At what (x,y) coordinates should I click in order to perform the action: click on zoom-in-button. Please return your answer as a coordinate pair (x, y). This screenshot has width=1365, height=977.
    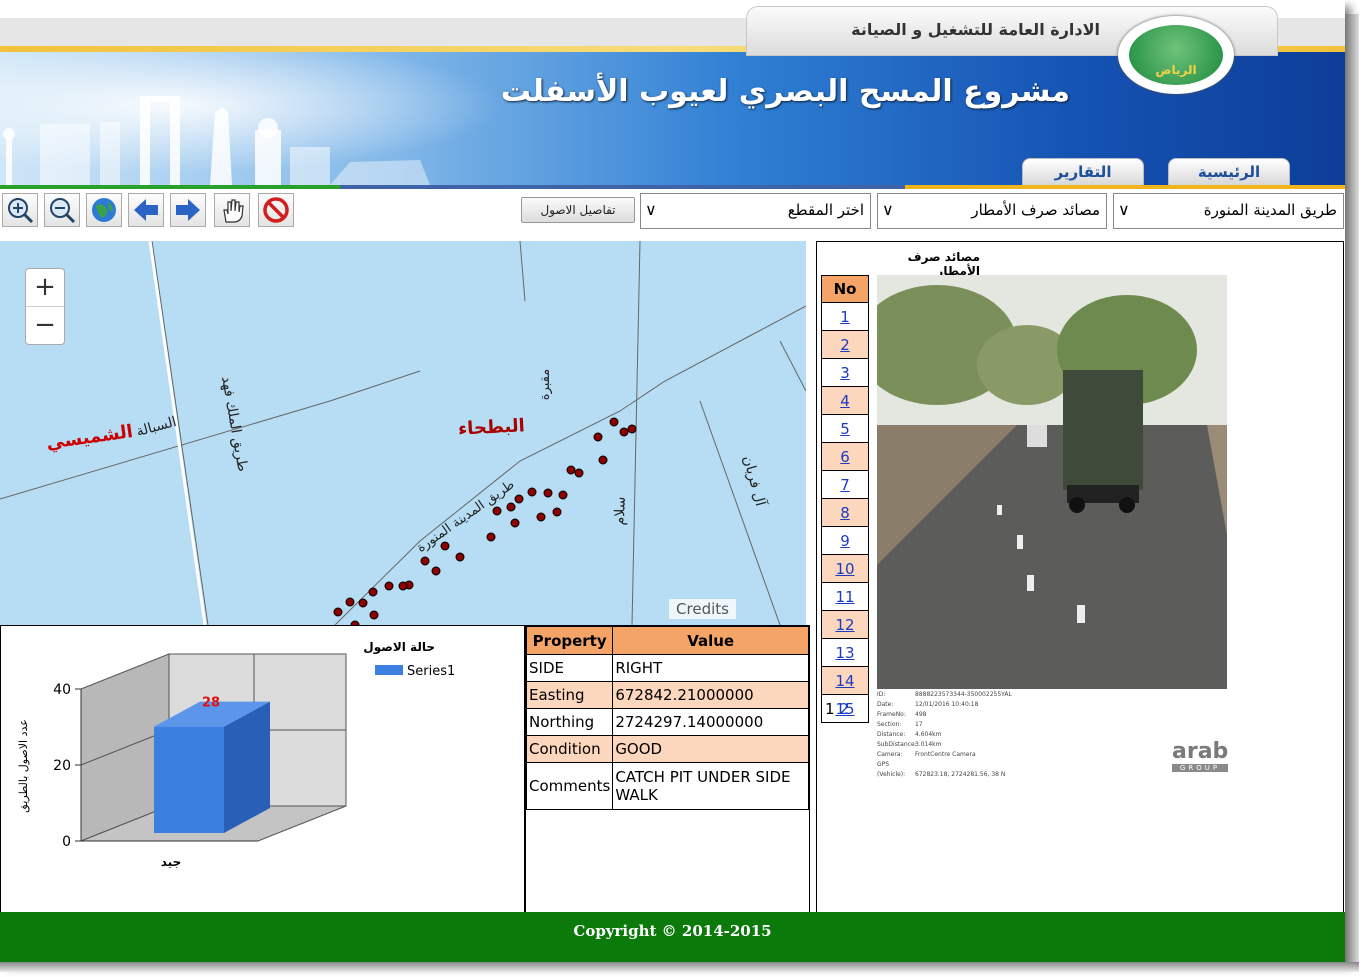
    Looking at the image, I should click on (20, 210).